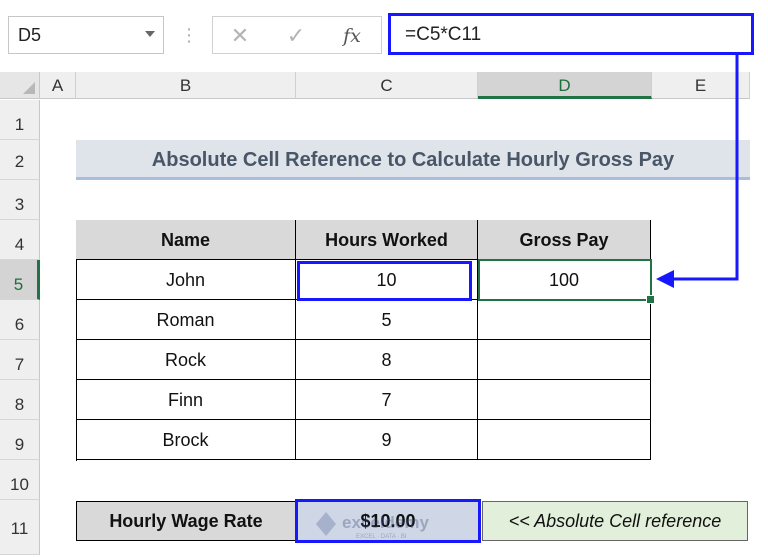 The image size is (768, 558). Describe the element at coordinates (665, 279) in the screenshot. I see `arrowhead-icon` at that location.